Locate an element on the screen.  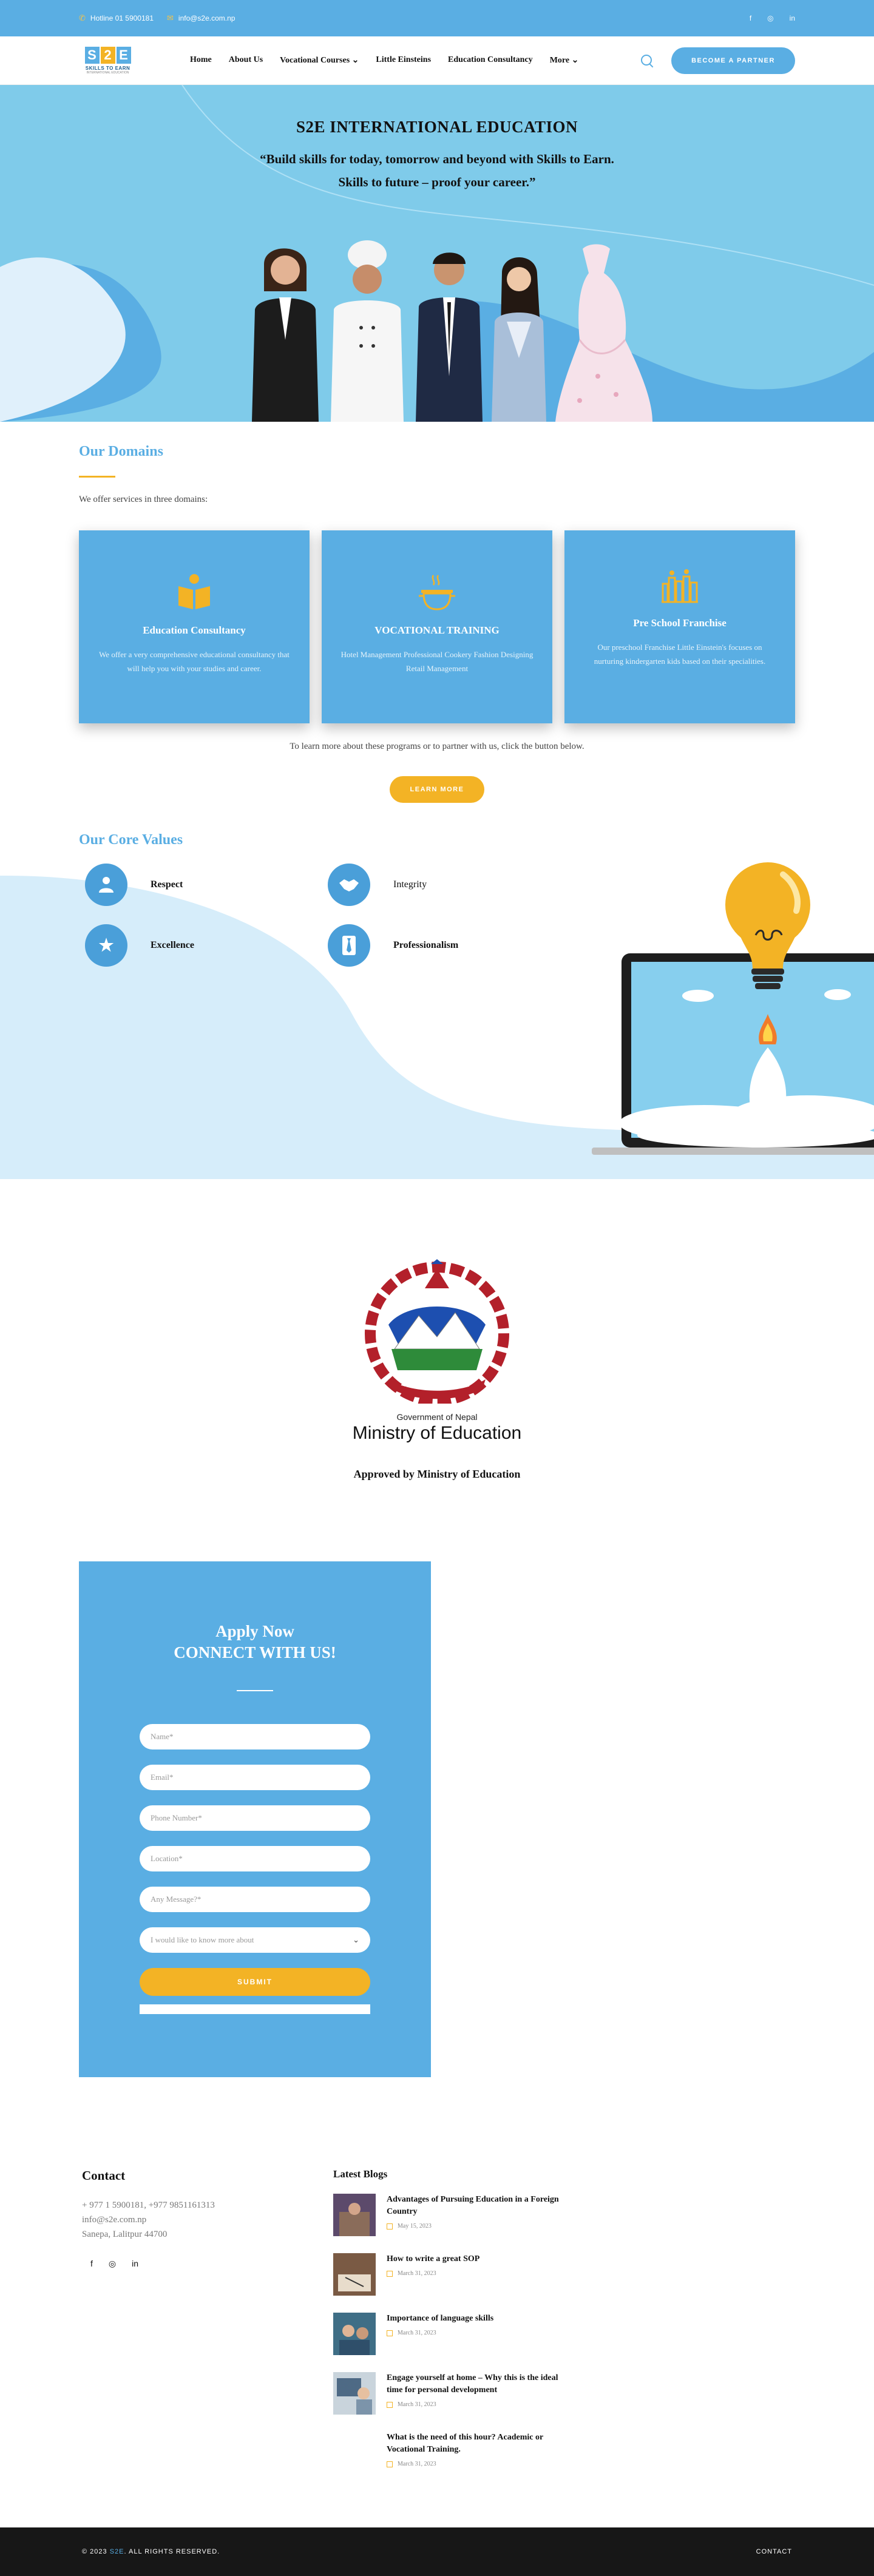
nav-more: More ⌄ is located at coordinates (564, 60).